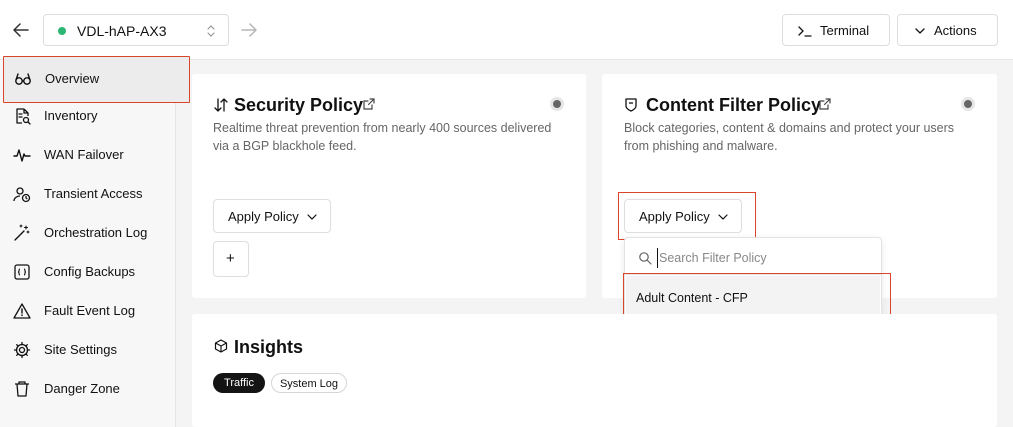  What do you see at coordinates (734, 105) in the screenshot?
I see `content-filter-policy-title: Content Filter Policy` at bounding box center [734, 105].